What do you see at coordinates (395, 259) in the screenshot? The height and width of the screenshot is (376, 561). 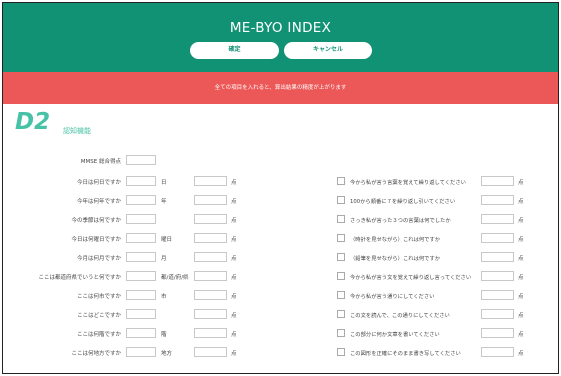 I see `question-text: （鉛筆を見せながら）これは何ですか` at bounding box center [395, 259].